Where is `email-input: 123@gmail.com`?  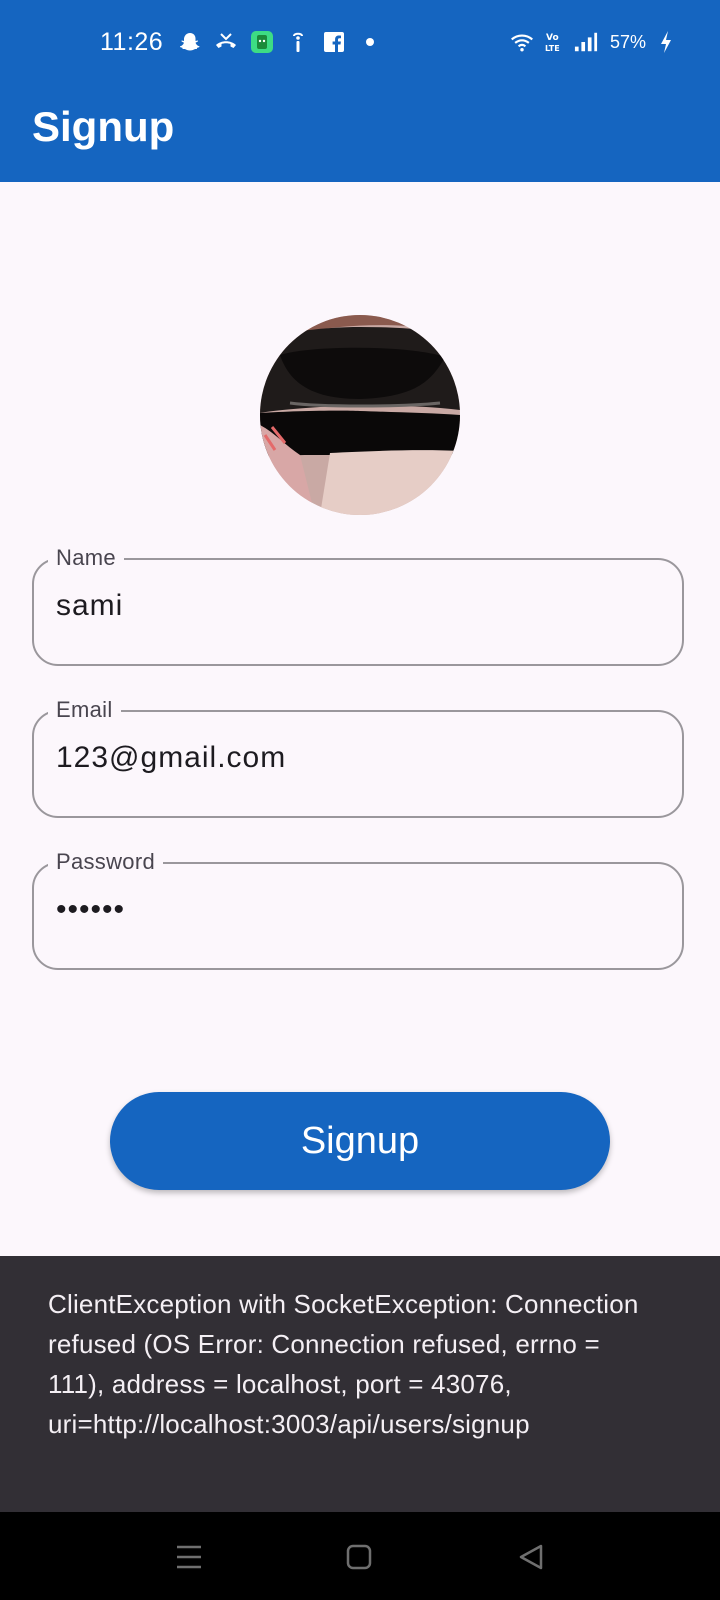 email-input: 123@gmail.com is located at coordinates (171, 758).